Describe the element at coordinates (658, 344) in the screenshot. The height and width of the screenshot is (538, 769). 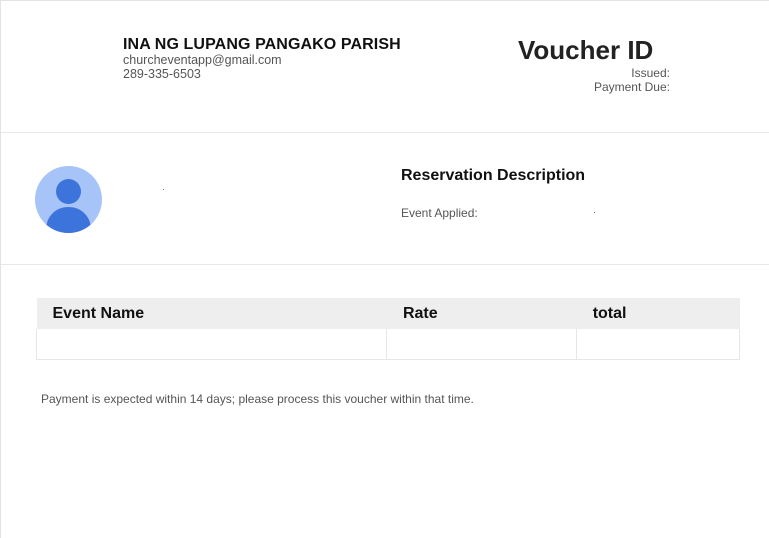
I see `cell-total` at that location.